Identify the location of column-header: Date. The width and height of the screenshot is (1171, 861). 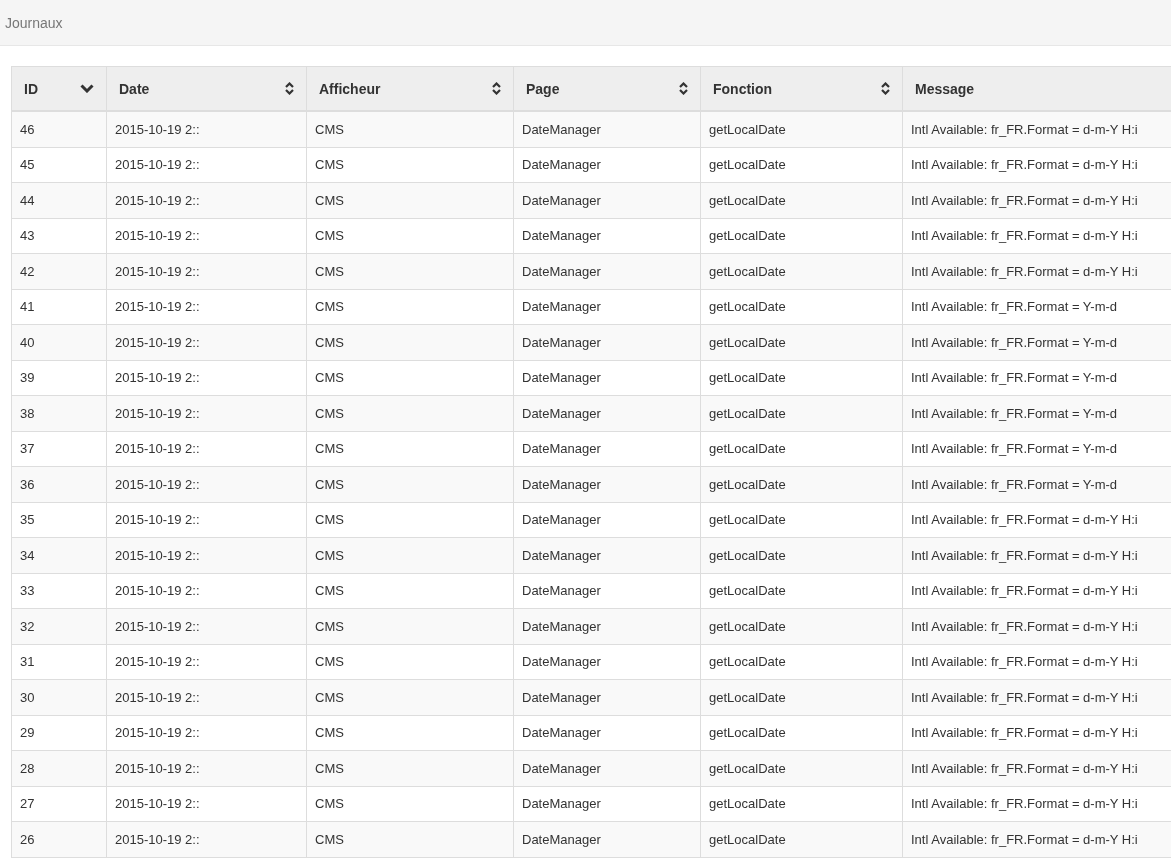
(206, 88).